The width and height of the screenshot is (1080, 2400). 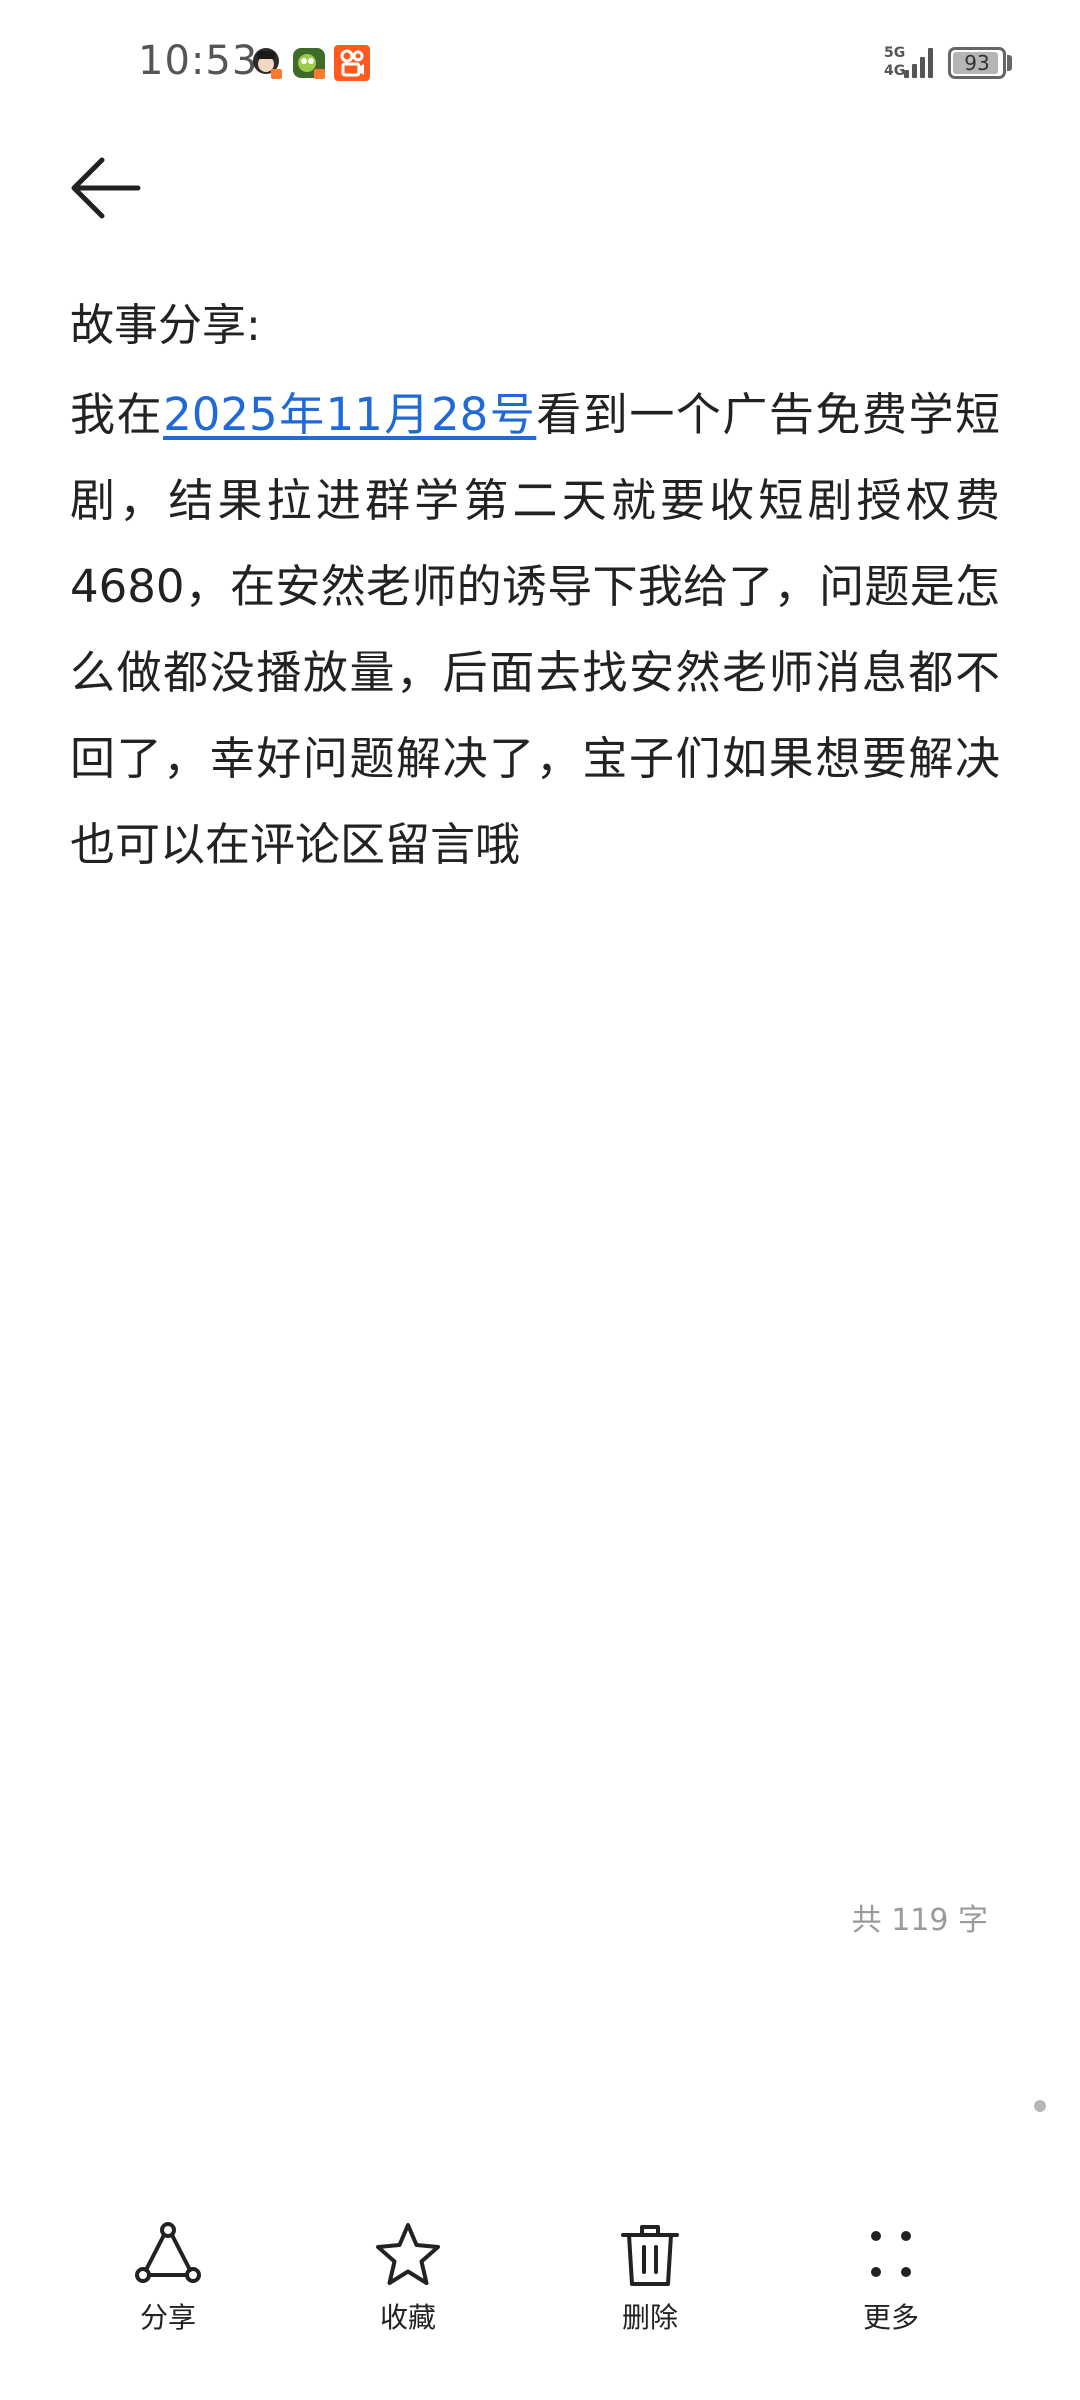 I want to click on note-title: 故事分享:, so click(x=165, y=325).